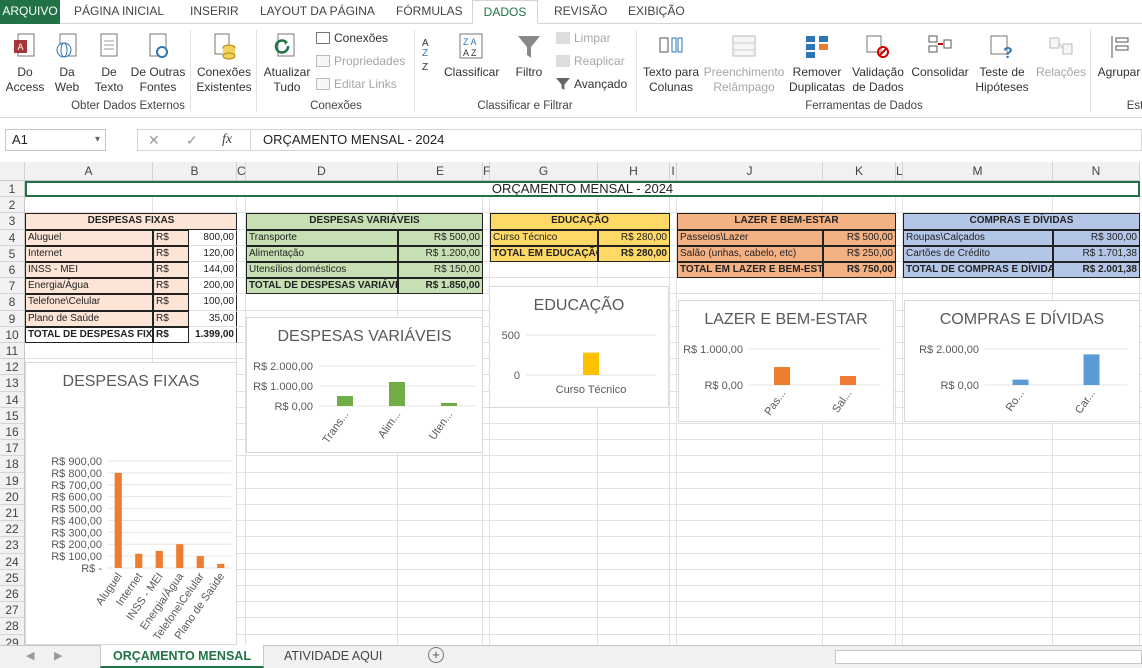 The image size is (1142, 668). Describe the element at coordinates (899, 171) in the screenshot. I see `column-header-l: L` at that location.